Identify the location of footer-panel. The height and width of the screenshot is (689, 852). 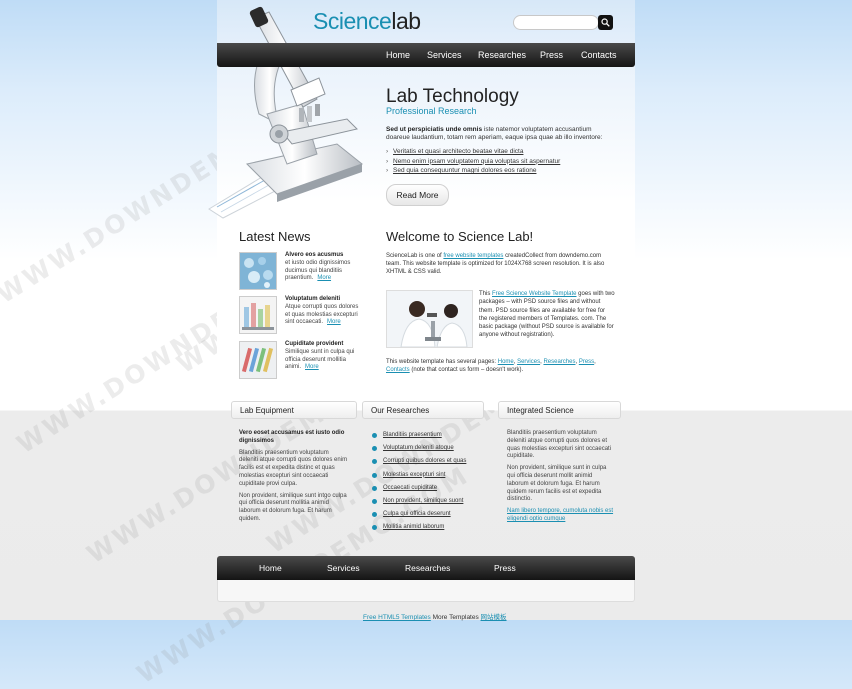
(426, 591).